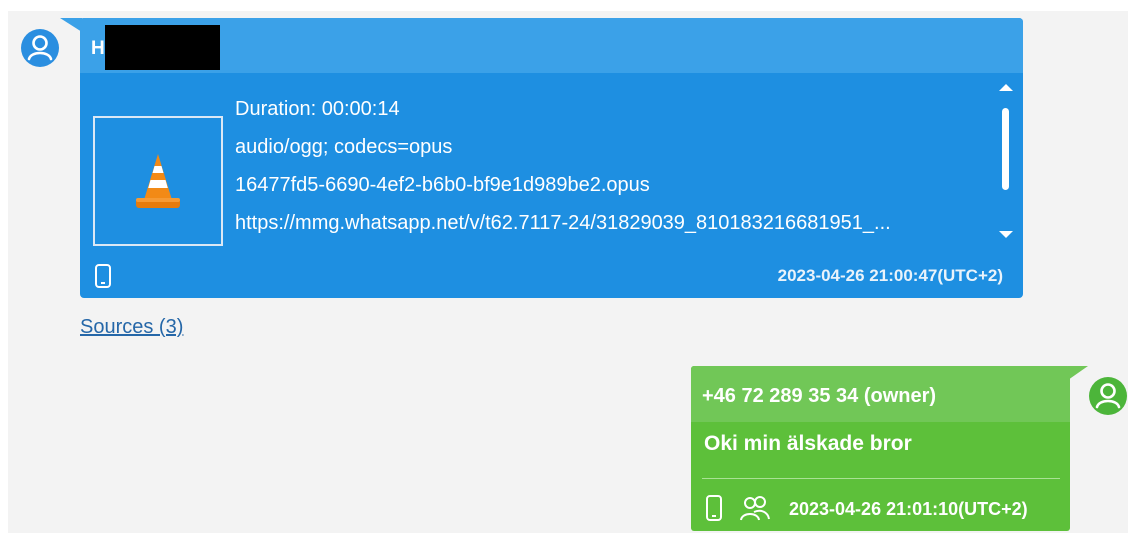 The width and height of the screenshot is (1128, 533). I want to click on message-header: +46 72 289 35 34 (owner), so click(880, 394).